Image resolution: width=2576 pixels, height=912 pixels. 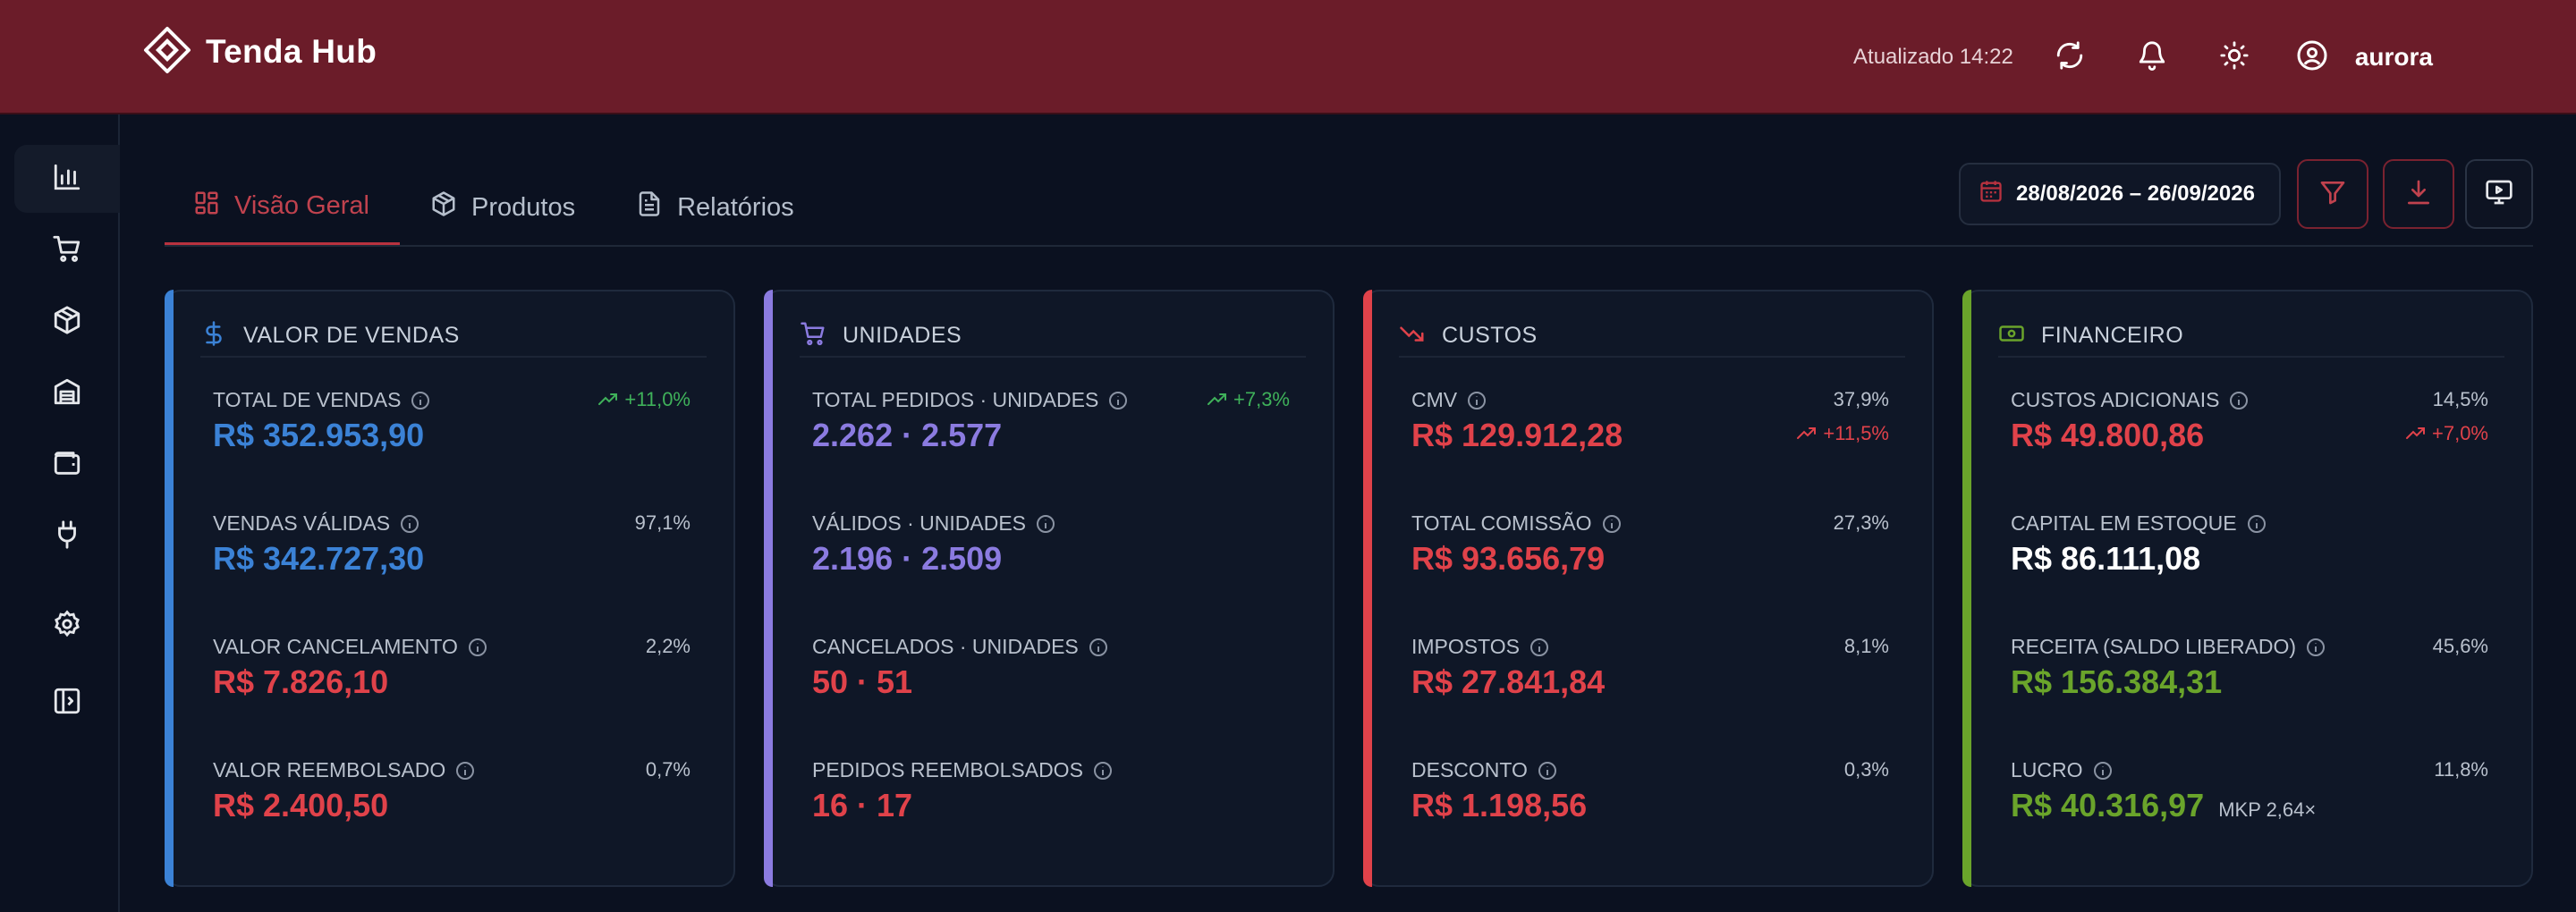 I want to click on metric-value: R$ 49.800,86, so click(x=2108, y=435).